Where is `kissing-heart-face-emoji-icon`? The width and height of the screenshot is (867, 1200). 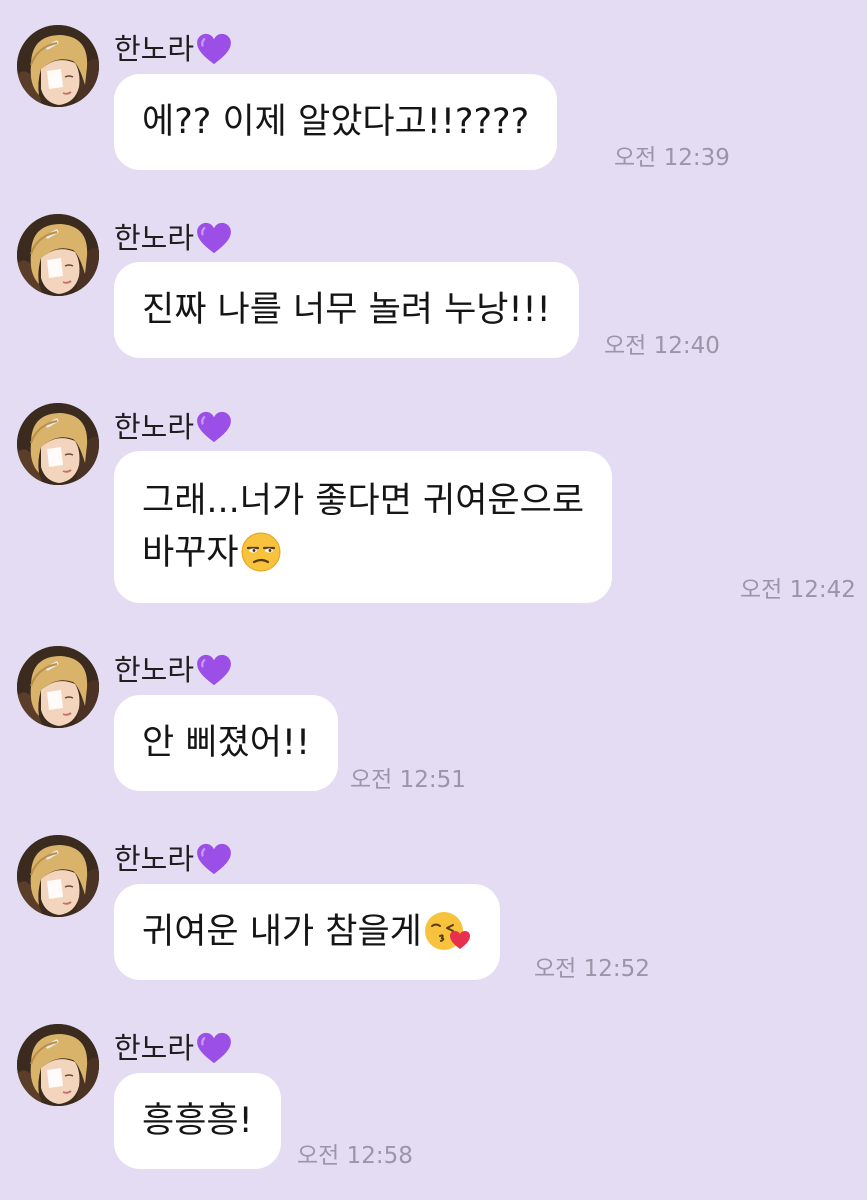
kissing-heart-face-emoji-icon is located at coordinates (448, 931).